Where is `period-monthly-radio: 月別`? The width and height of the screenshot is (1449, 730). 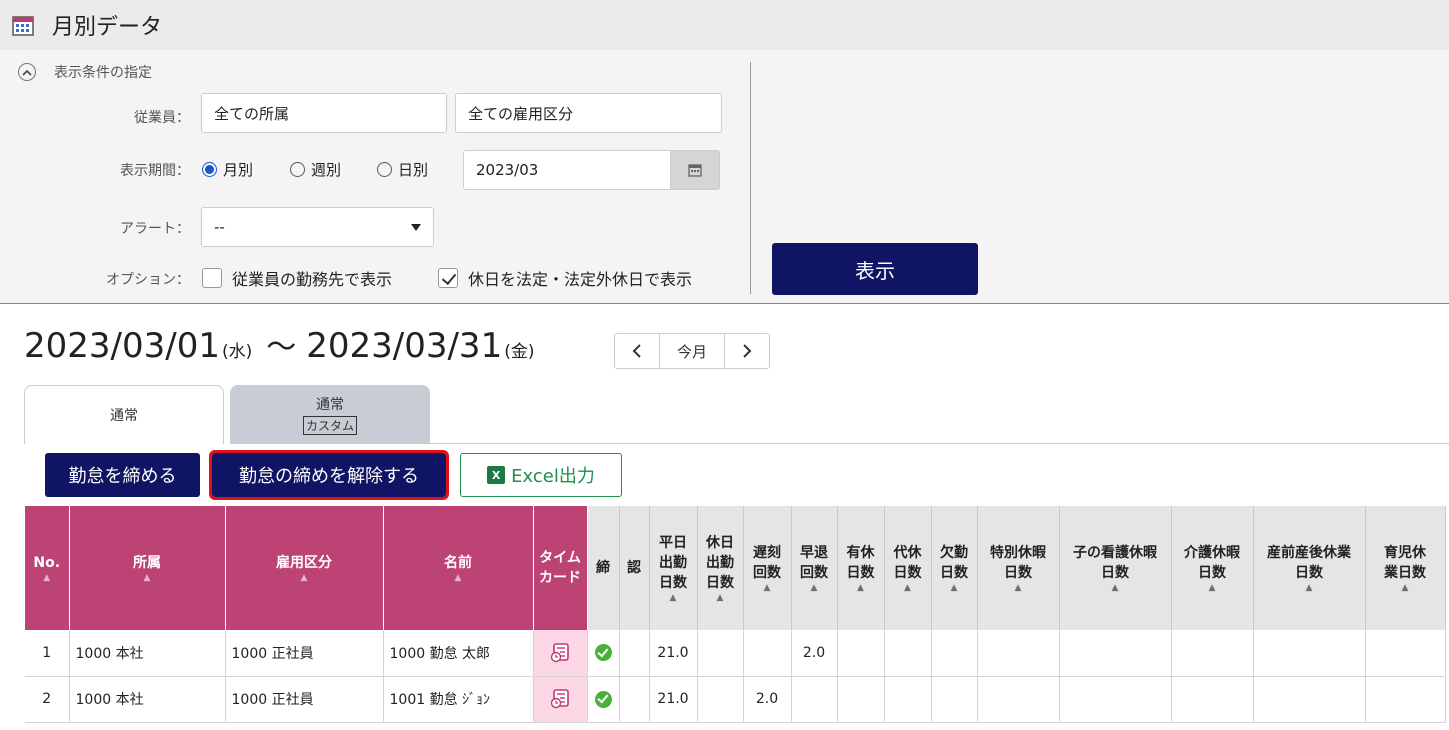 period-monthly-radio: 月別 is located at coordinates (227, 169).